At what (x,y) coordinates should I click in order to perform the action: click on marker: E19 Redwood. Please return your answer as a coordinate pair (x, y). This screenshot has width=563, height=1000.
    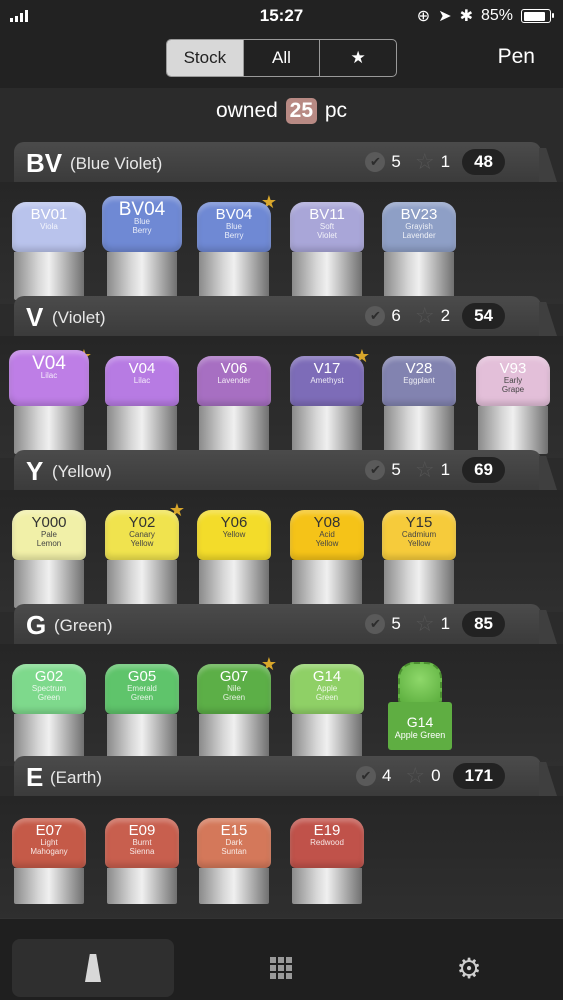
    Looking at the image, I should click on (327, 861).